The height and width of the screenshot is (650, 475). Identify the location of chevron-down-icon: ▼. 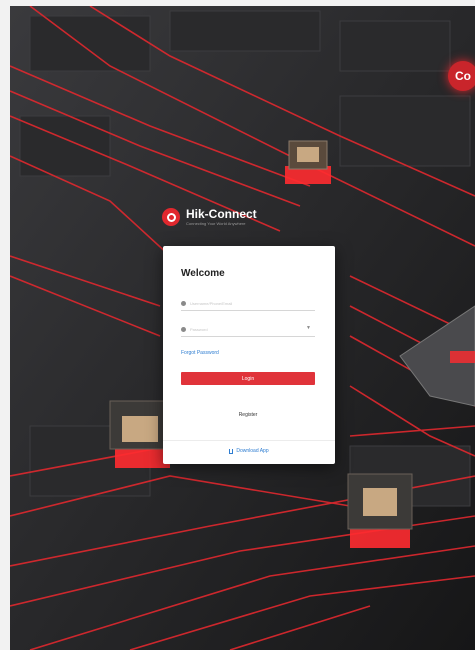
(308, 328).